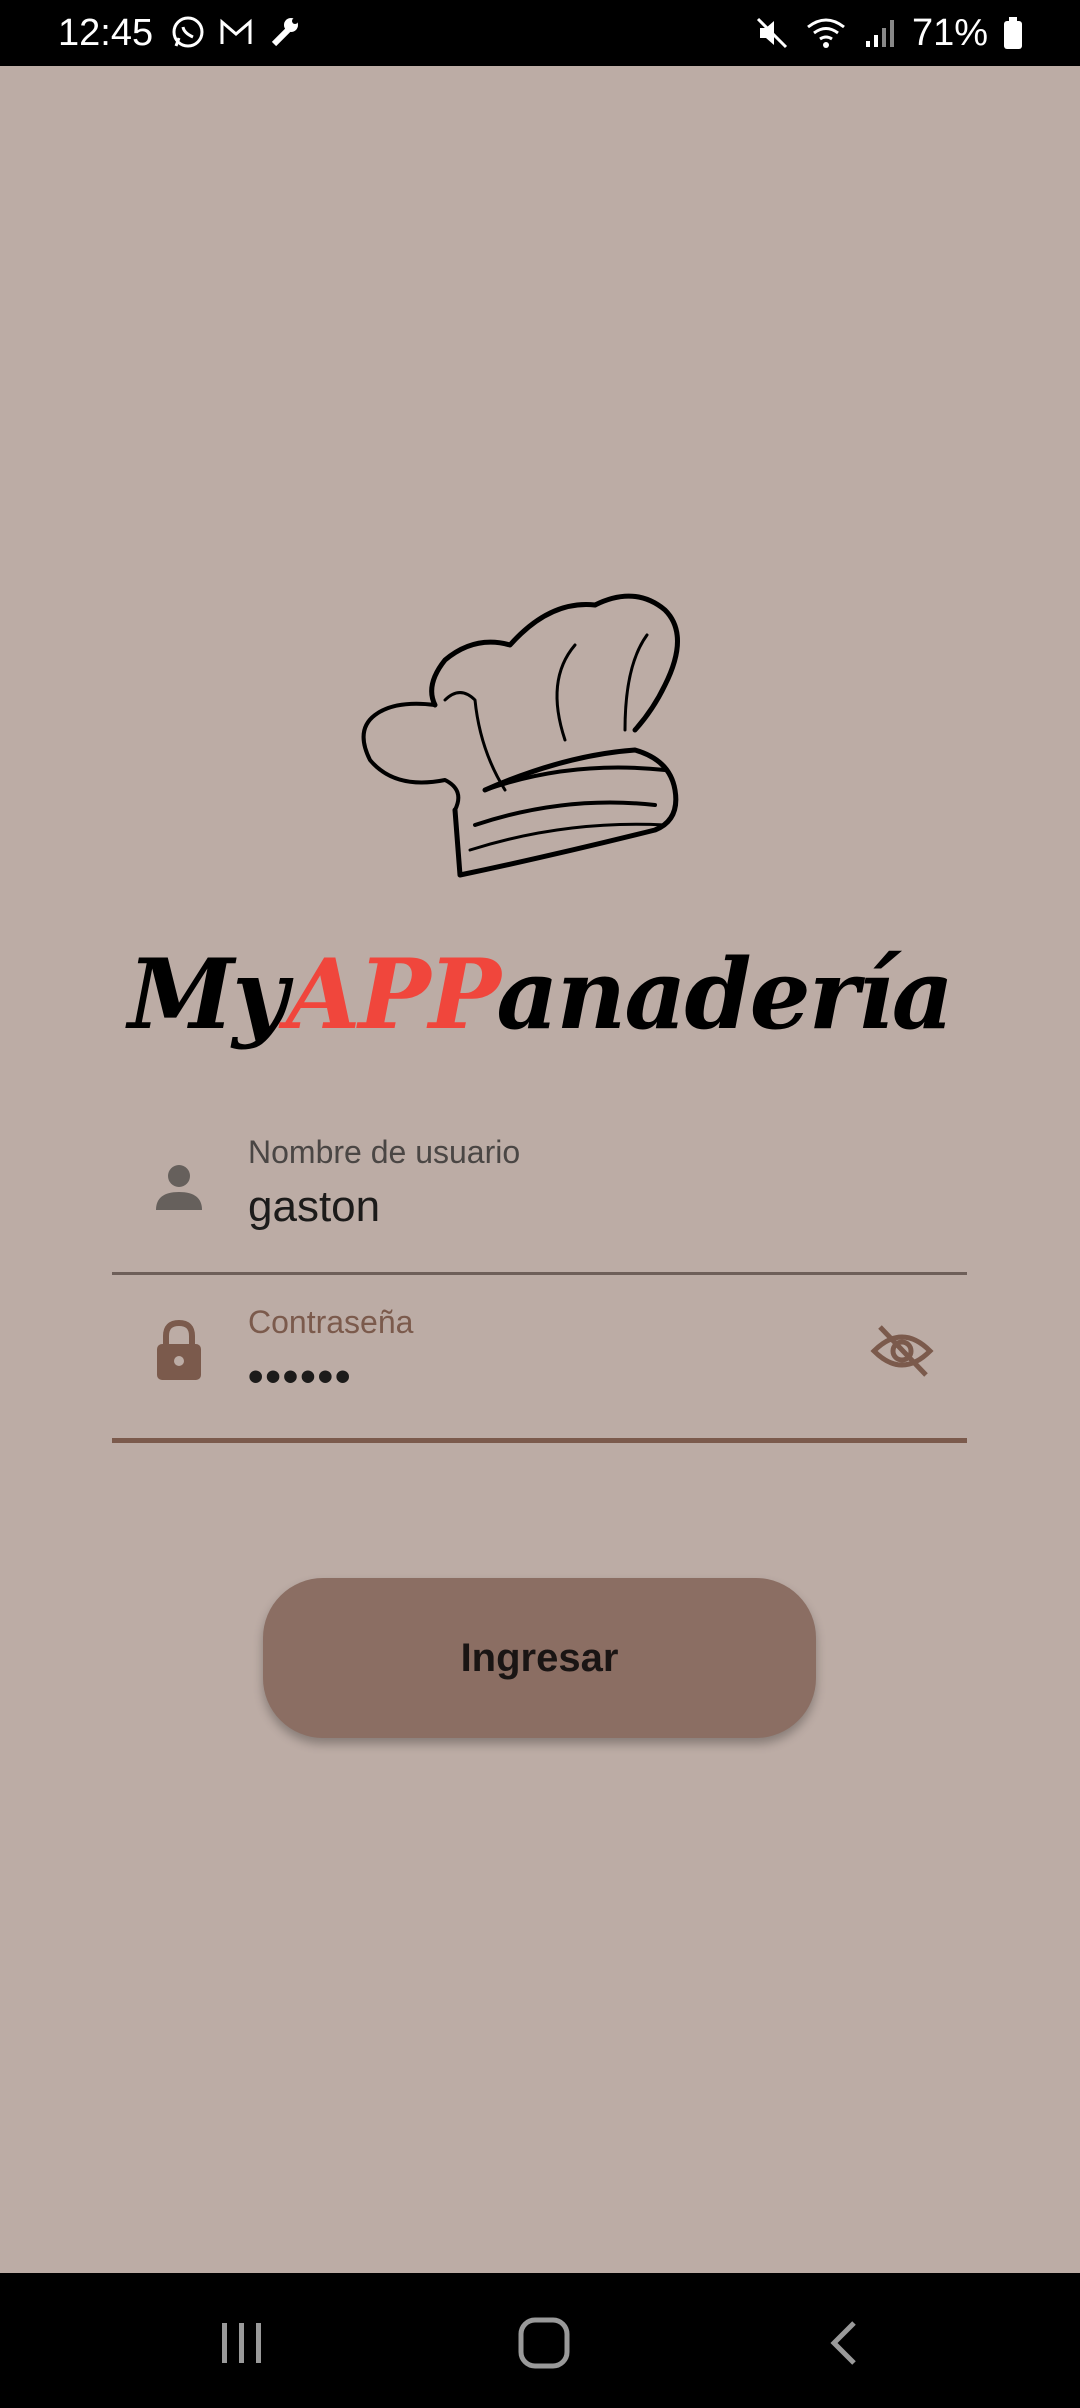 The height and width of the screenshot is (2408, 1080). I want to click on lock-icon, so click(179, 1349).